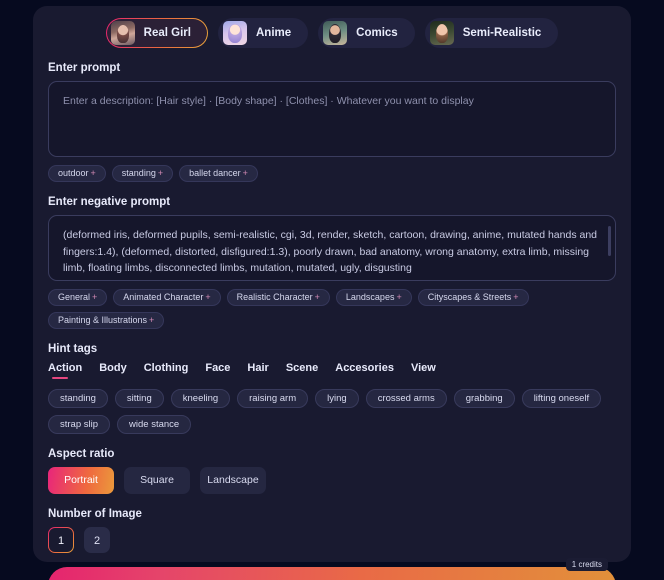  Describe the element at coordinates (154, 424) in the screenshot. I see `hint-tag-chip: wide stance` at that location.